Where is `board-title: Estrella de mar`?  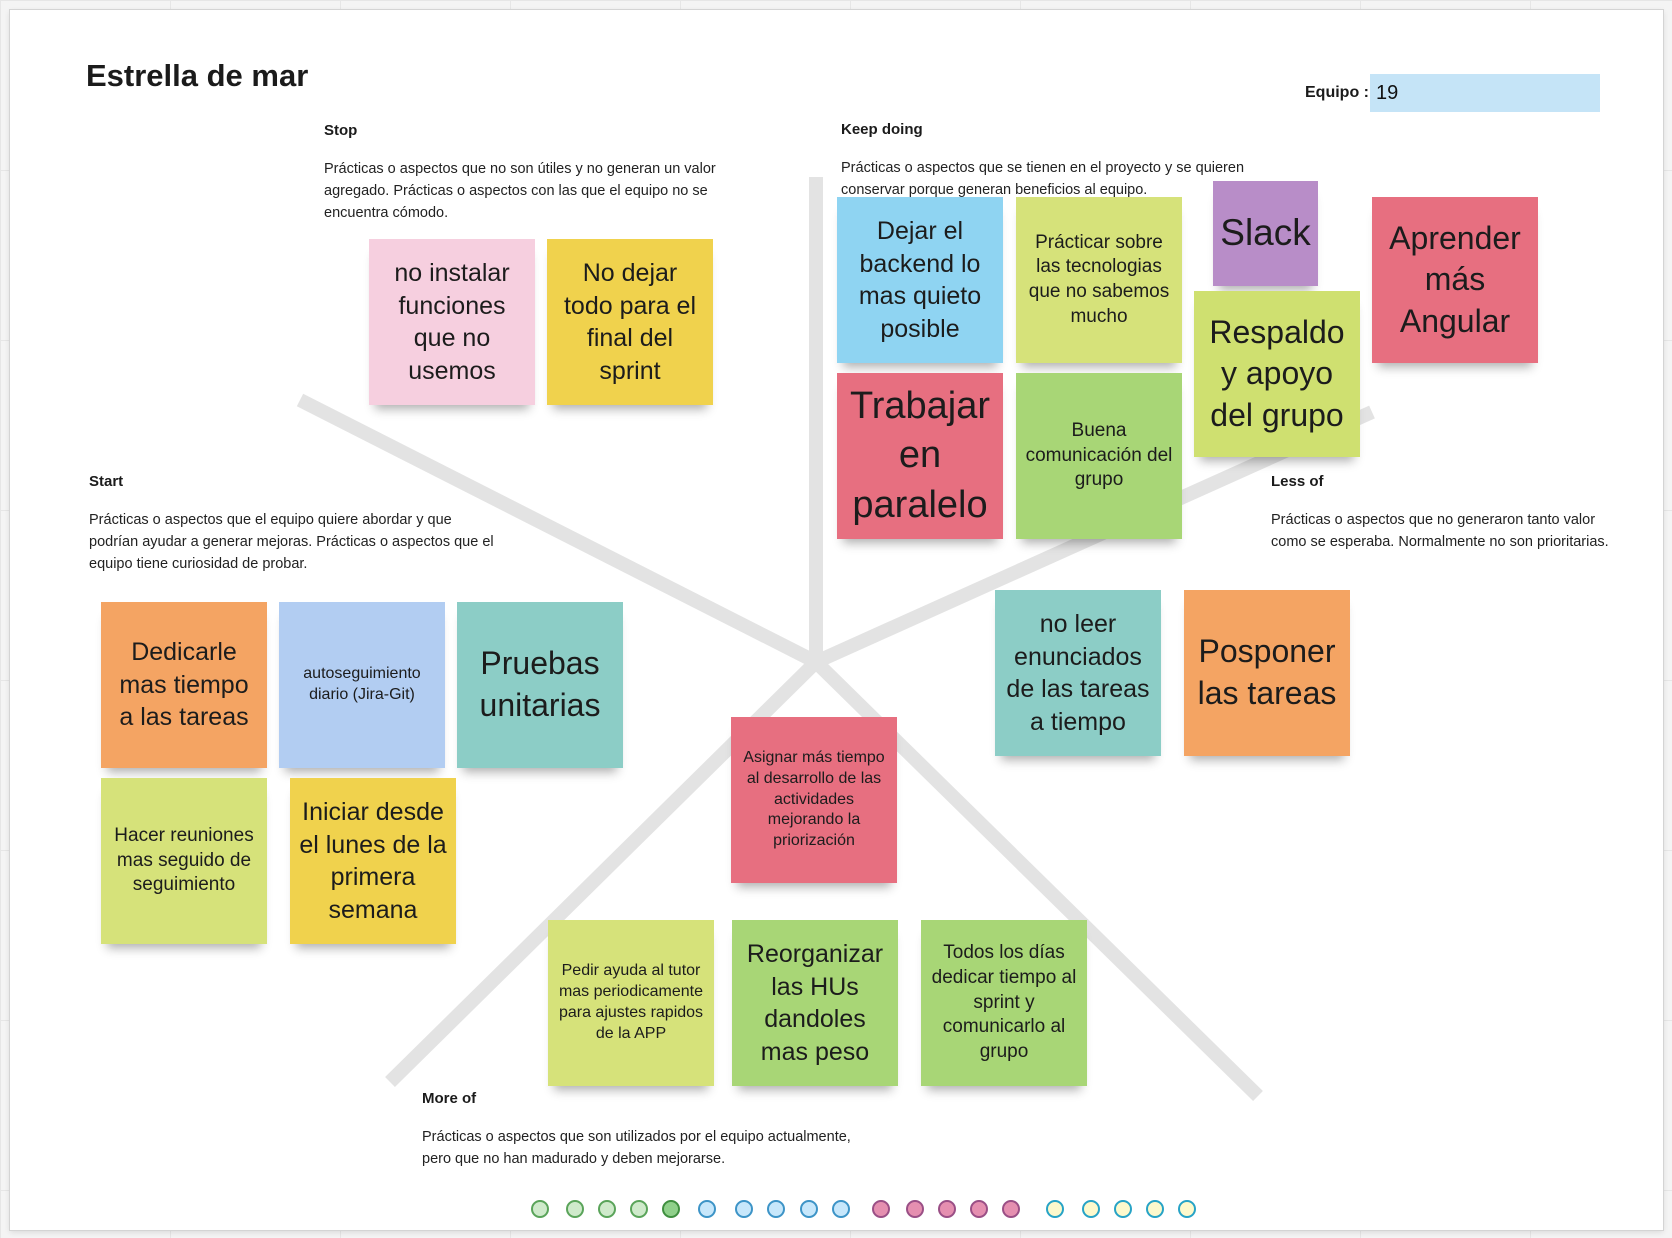 board-title: Estrella de mar is located at coordinates (197, 75).